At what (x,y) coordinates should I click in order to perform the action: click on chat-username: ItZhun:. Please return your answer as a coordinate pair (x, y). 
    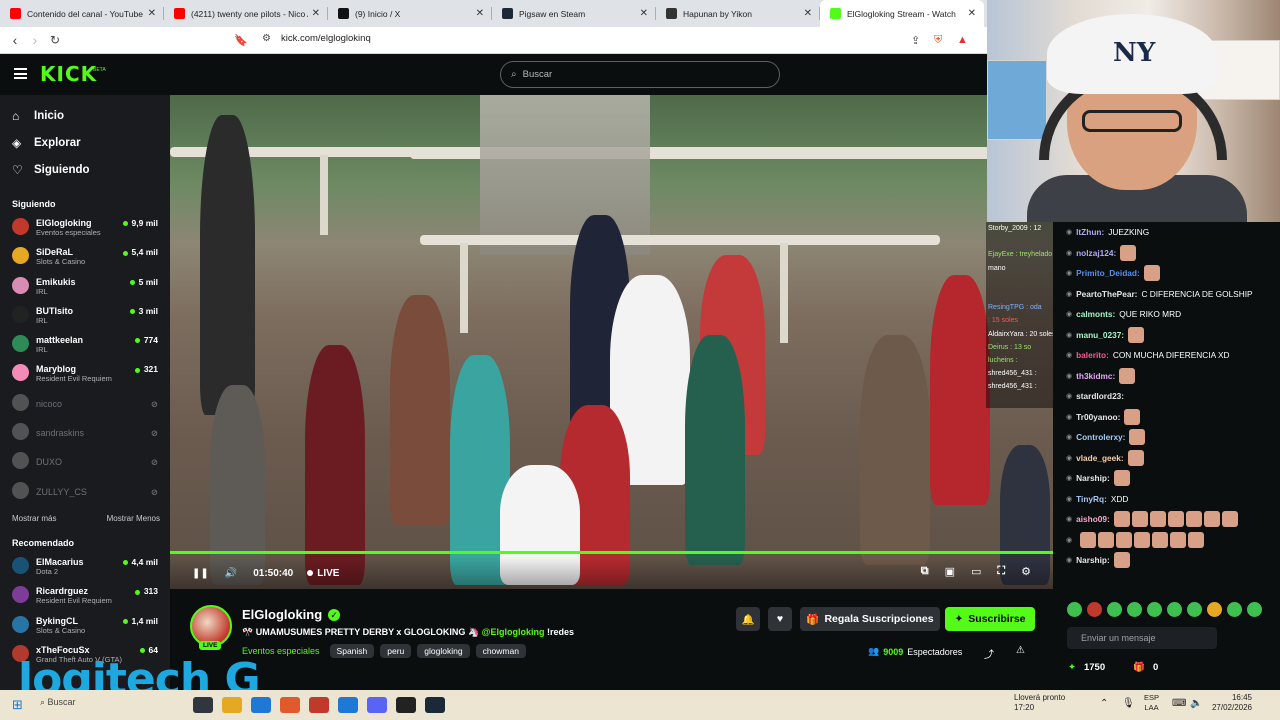
    Looking at the image, I should click on (1090, 232).